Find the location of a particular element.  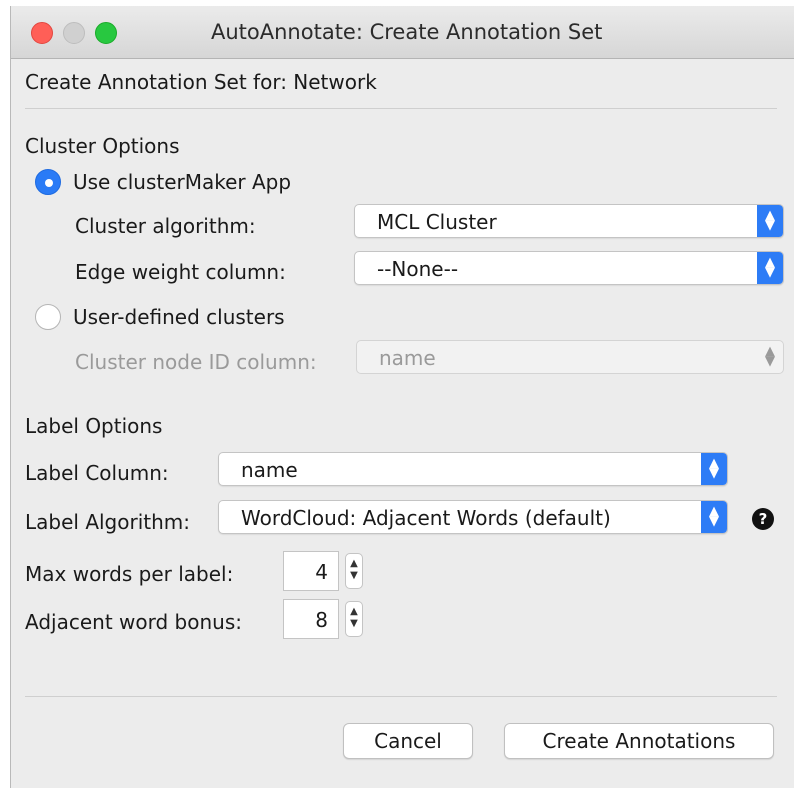

adjacent-bonus-input: 8 is located at coordinates (311, 619).